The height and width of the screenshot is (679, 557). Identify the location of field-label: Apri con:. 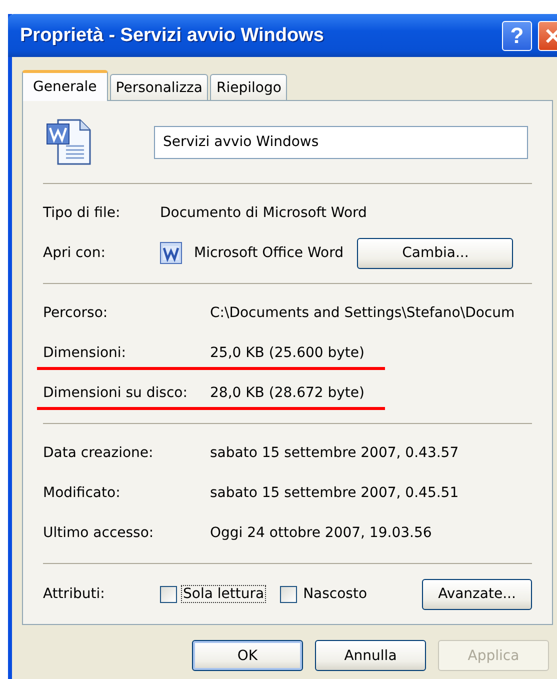
(74, 253).